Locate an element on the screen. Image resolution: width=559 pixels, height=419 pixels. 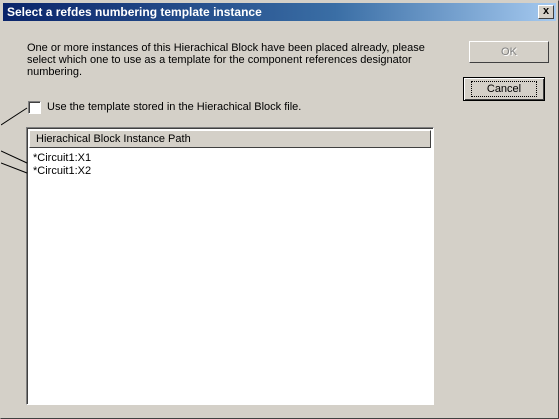
cancel-button-label: Cancel is located at coordinates (504, 89).